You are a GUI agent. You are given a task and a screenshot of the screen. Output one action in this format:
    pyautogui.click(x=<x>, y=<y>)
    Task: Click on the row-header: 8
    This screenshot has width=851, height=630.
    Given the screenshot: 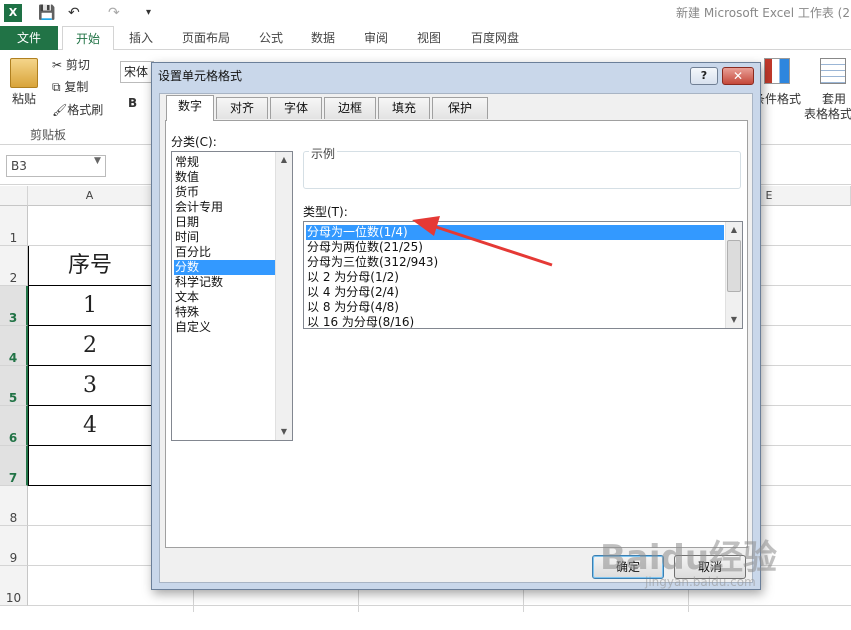 What is the action you would take?
    pyautogui.click(x=14, y=506)
    